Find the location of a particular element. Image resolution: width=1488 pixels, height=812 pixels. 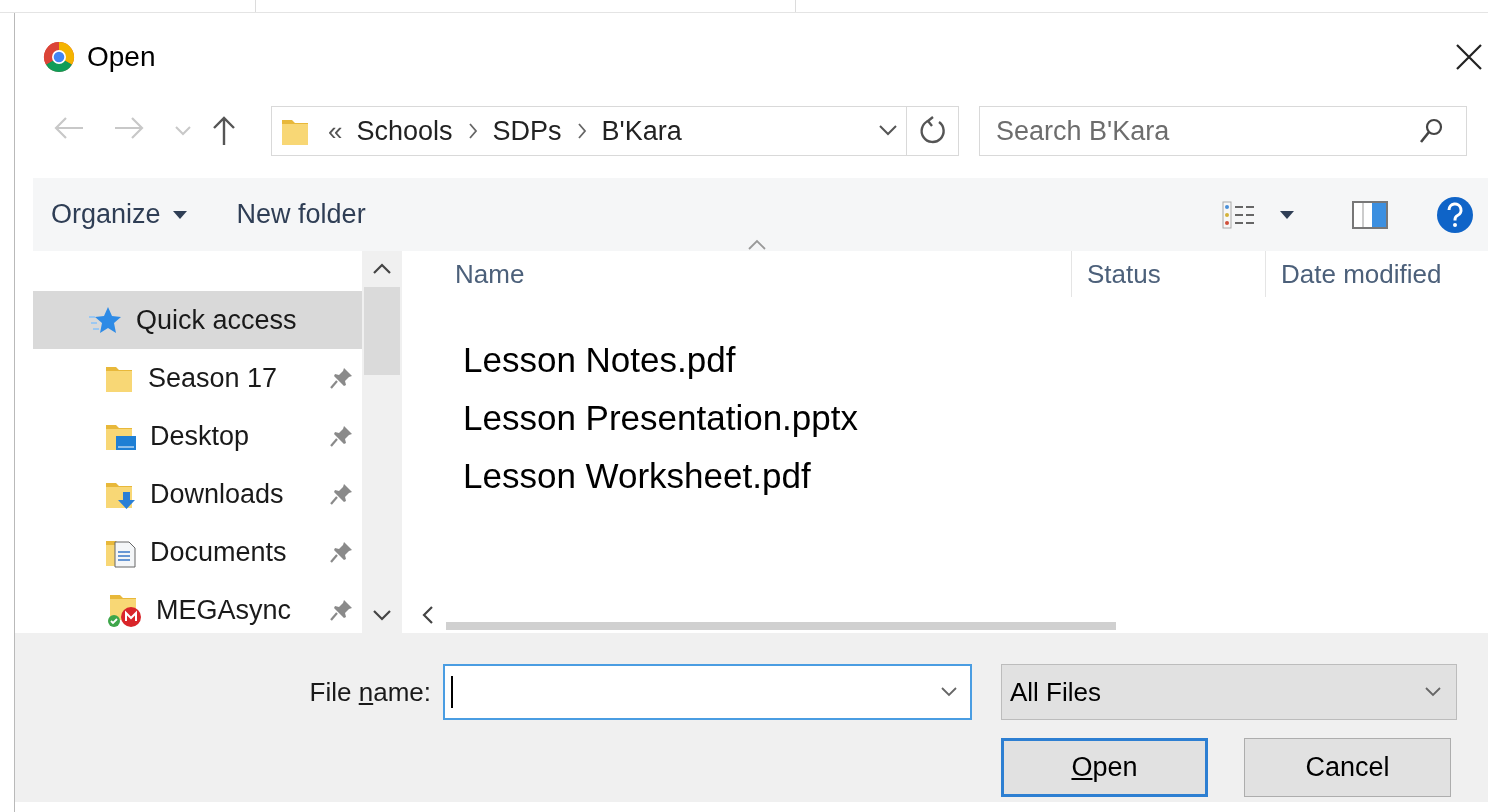

sidebar-item: Desktop is located at coordinates (197, 436).